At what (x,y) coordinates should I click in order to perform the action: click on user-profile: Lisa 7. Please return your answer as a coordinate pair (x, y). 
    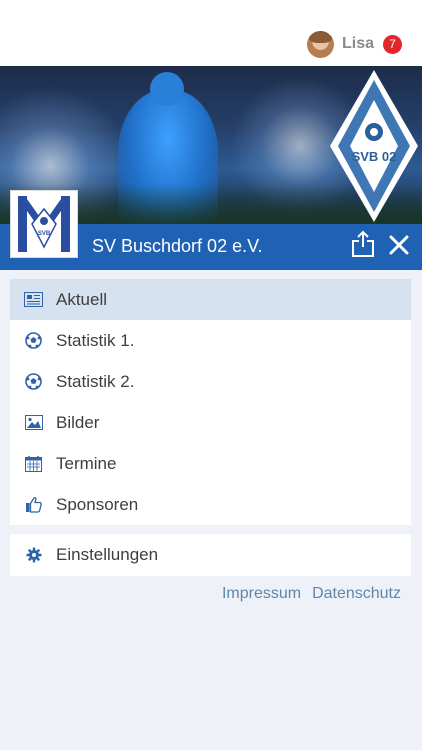
    Looking at the image, I should click on (354, 44).